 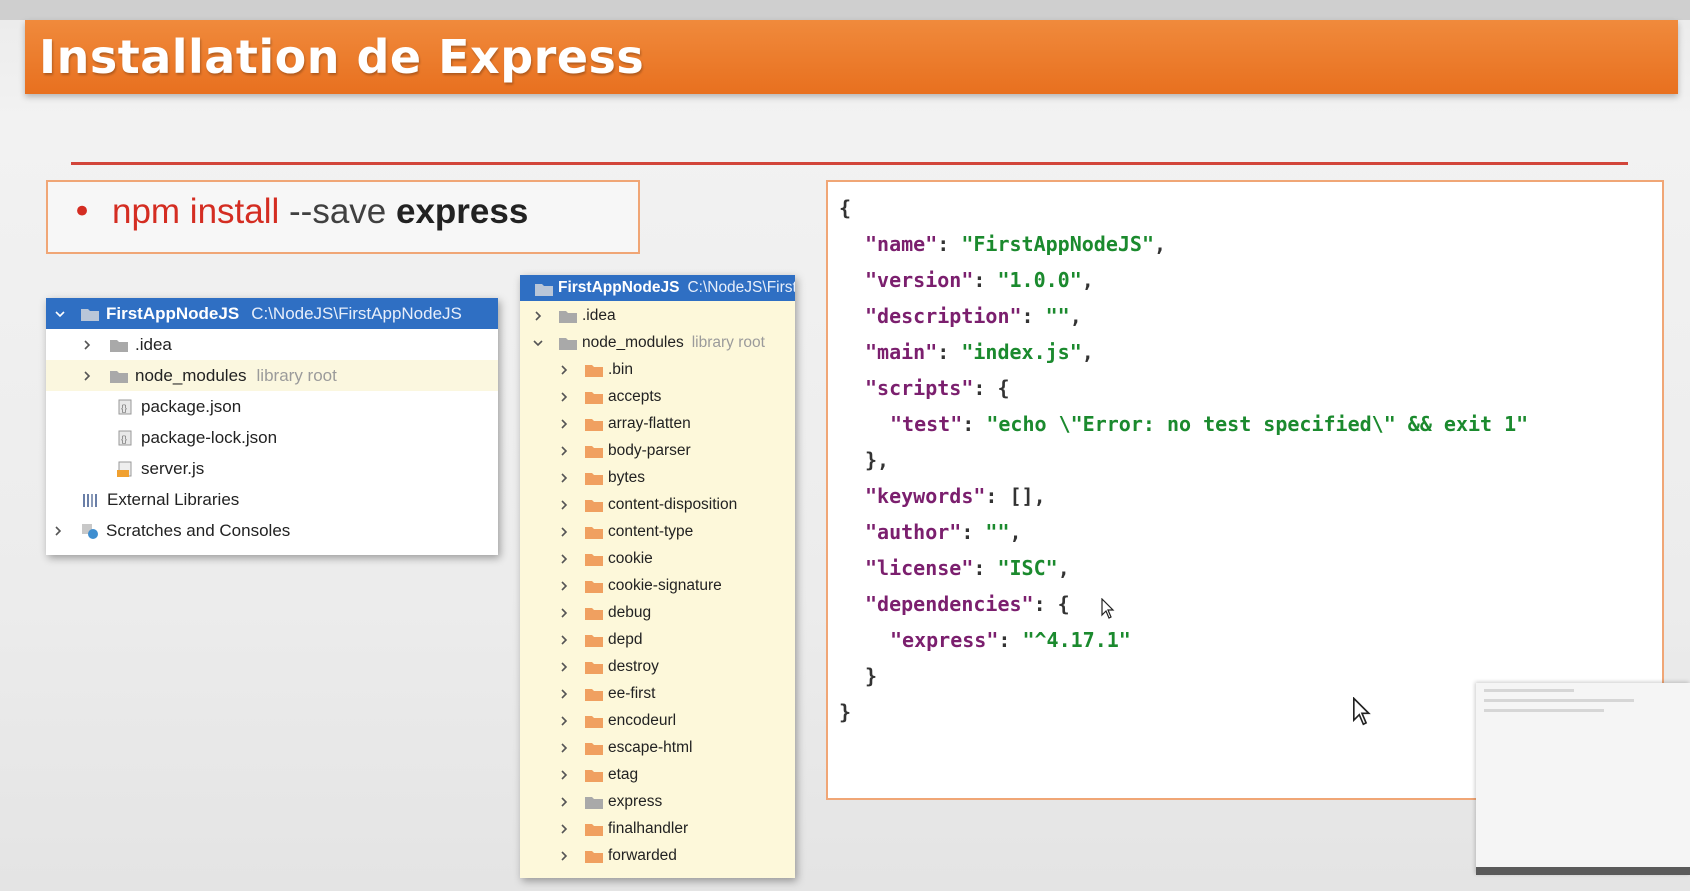 I want to click on tree2-folder-row: forwarded, so click(x=657, y=855).